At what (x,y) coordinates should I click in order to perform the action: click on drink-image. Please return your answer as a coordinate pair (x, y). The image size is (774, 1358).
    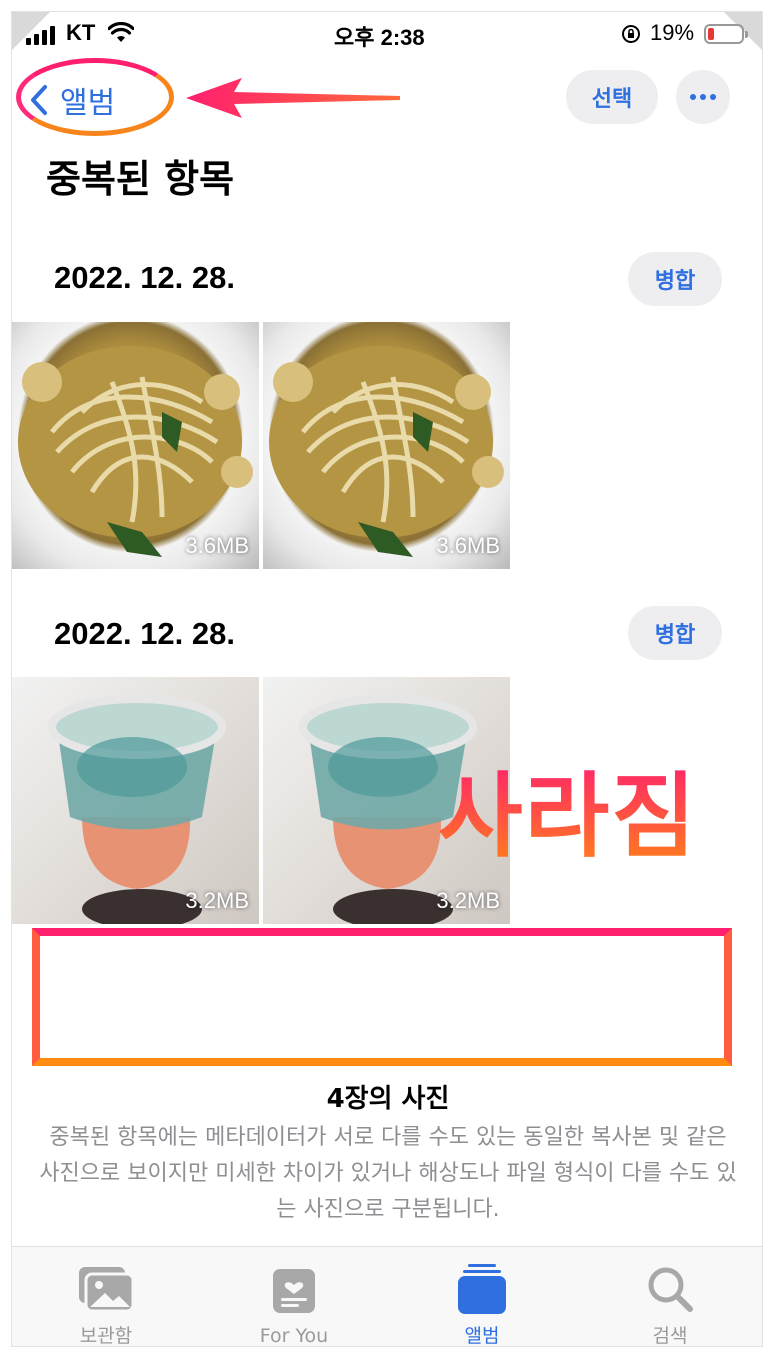
    Looking at the image, I should click on (137, 809).